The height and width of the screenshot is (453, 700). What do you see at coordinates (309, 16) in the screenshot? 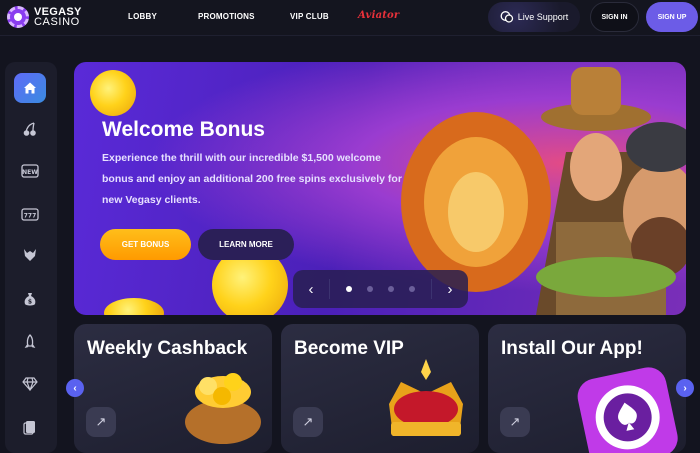
I see `nav-vip-club: VIP CLUB` at bounding box center [309, 16].